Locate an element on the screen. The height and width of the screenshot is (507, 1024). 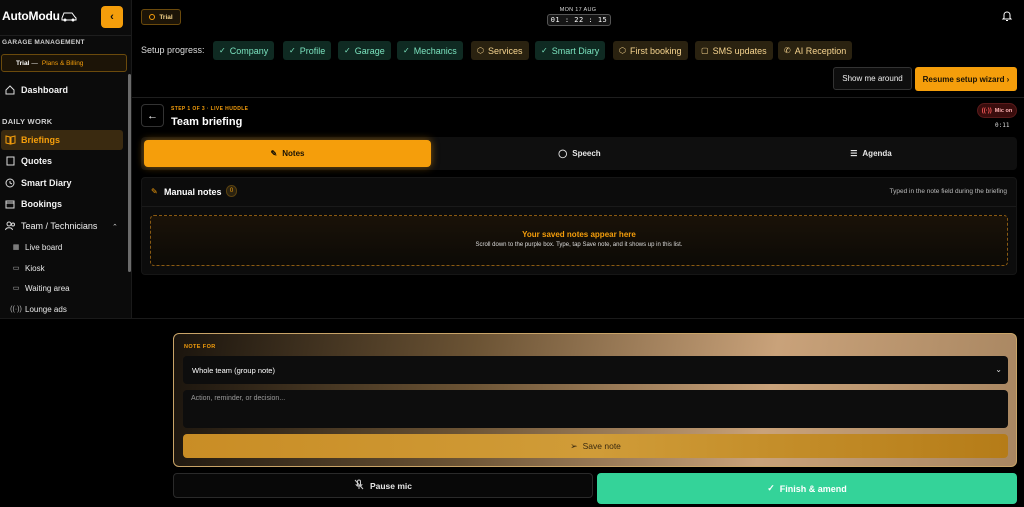
sidebar-item-bookings: Bookings is located at coordinates (62, 204).